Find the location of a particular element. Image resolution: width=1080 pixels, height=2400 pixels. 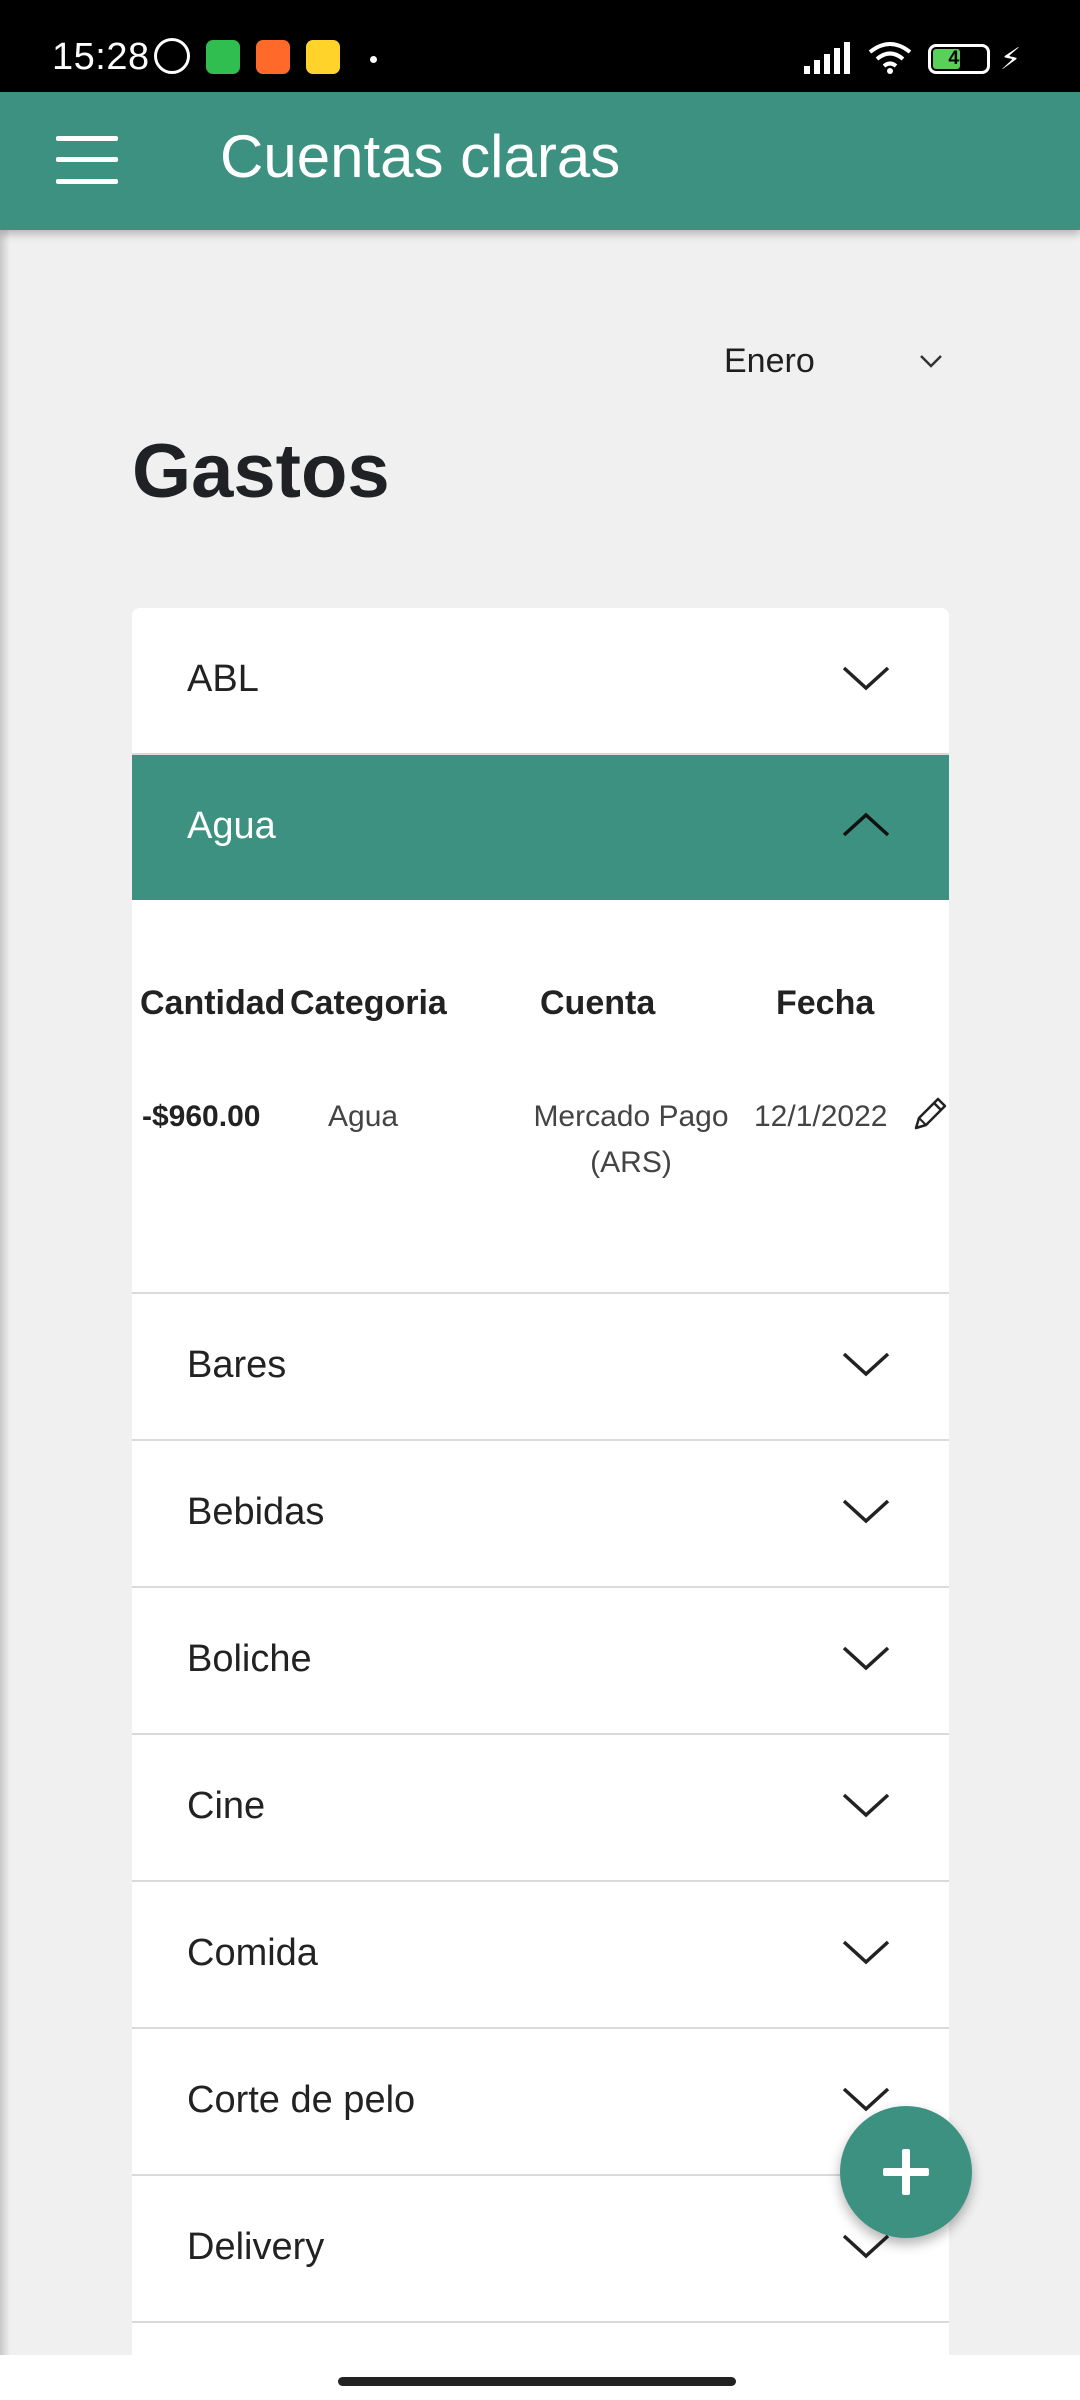

month-select: Enero is located at coordinates (834, 363).